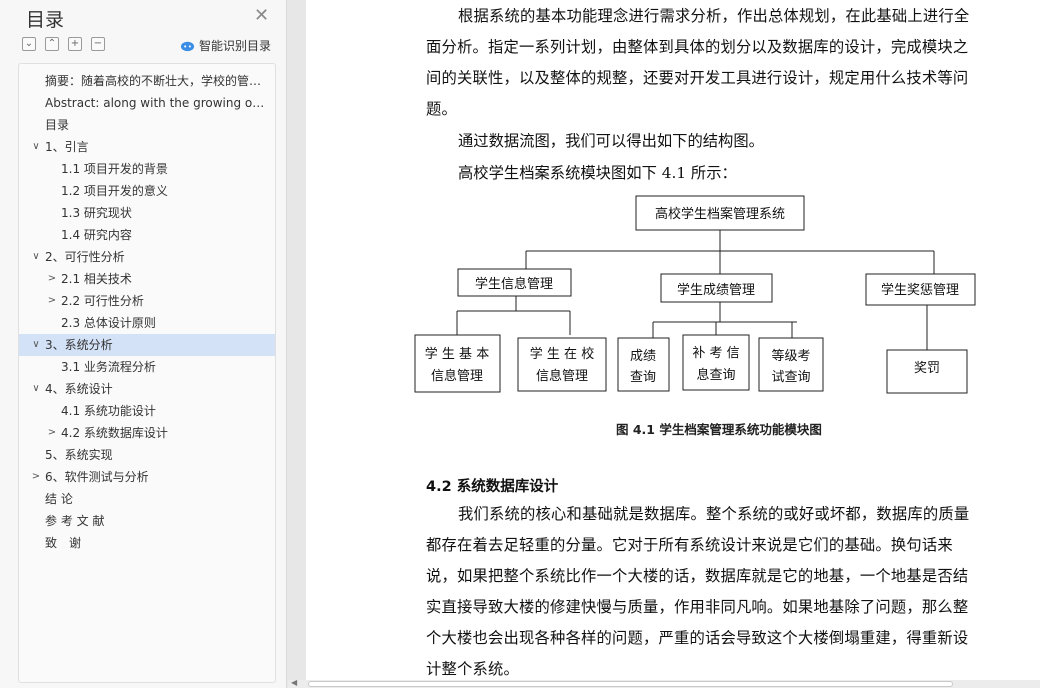  I want to click on horizontal-scrollbar: ◀, so click(664, 683).